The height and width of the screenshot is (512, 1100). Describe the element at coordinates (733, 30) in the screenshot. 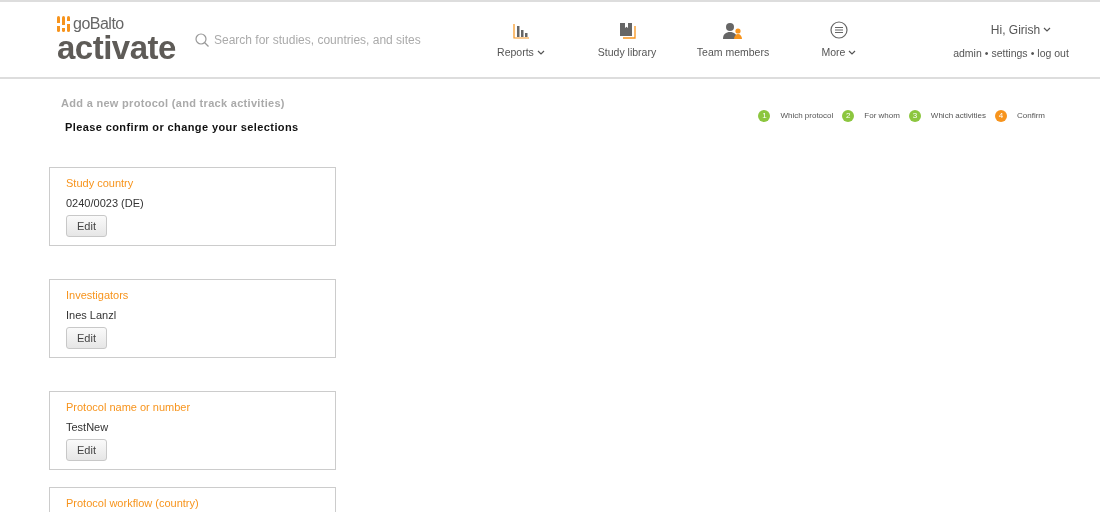

I see `people-icon` at that location.